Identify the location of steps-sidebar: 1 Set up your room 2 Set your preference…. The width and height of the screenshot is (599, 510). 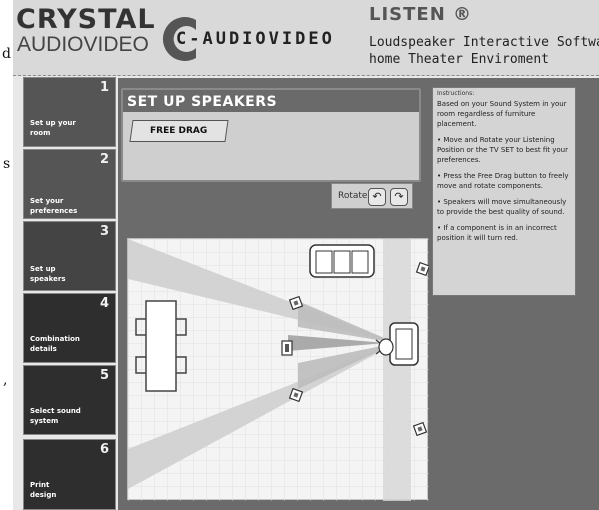
(71, 293).